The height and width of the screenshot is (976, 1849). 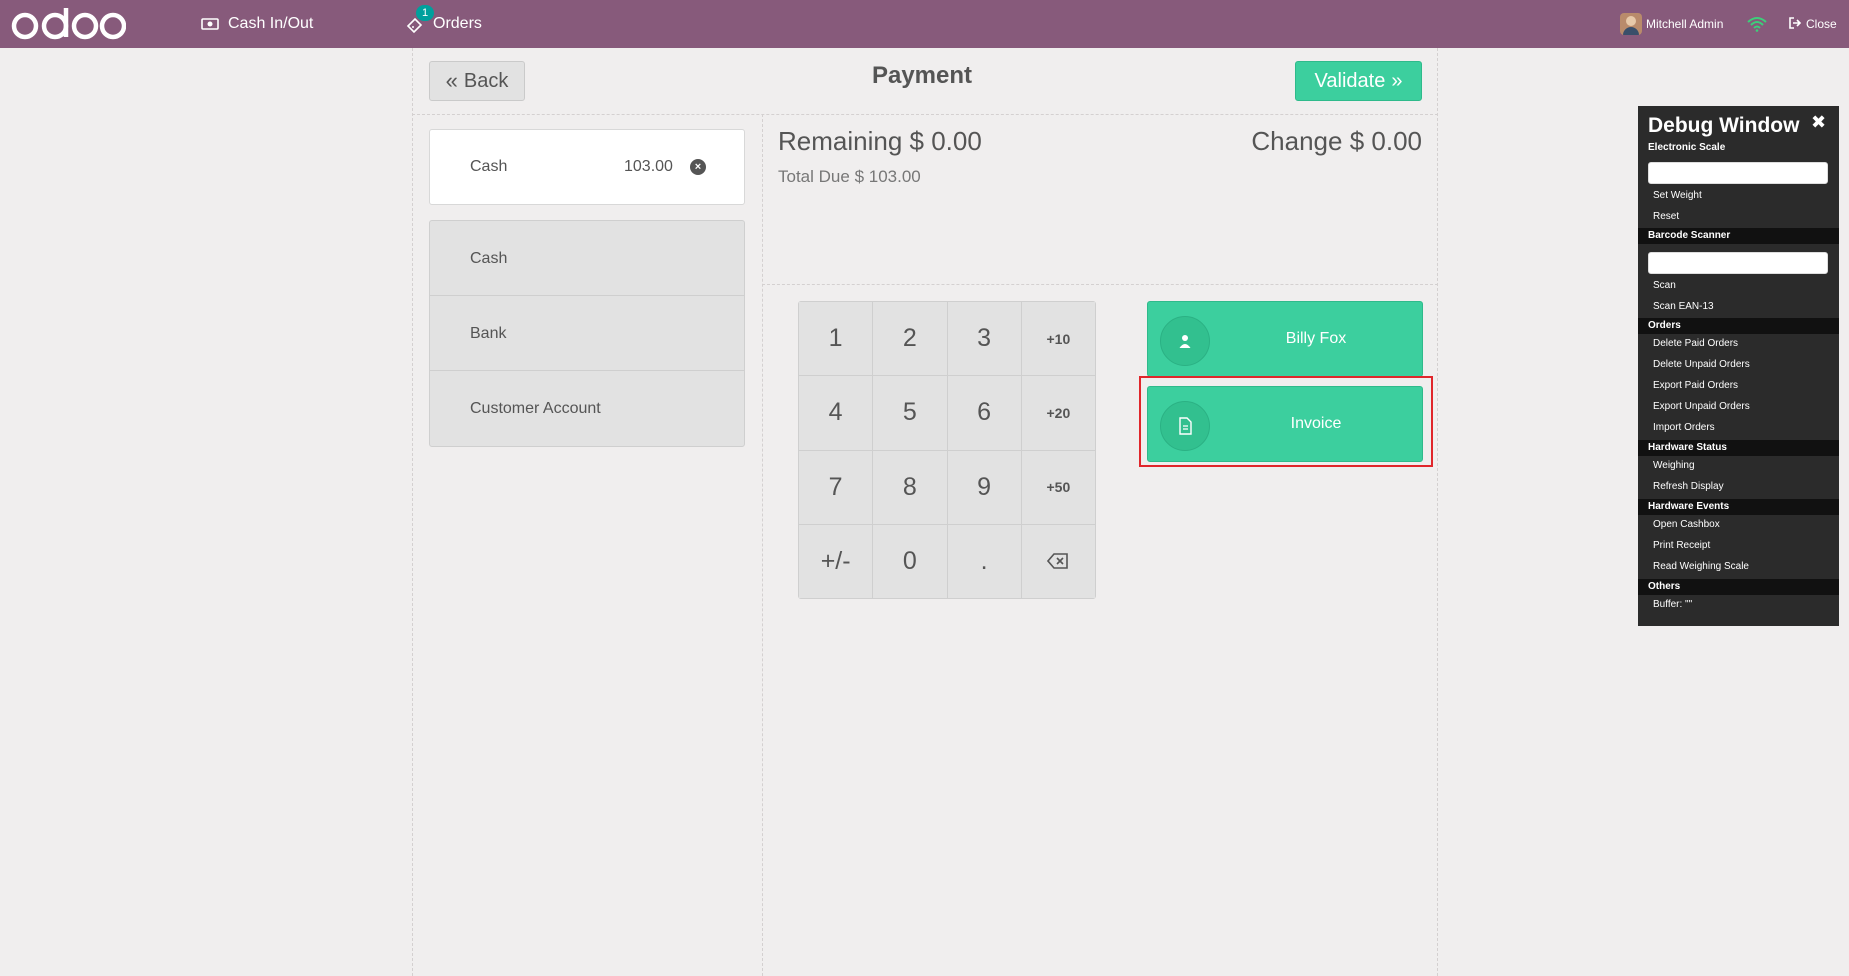 I want to click on numpad-key-4: 4, so click(x=836, y=413).